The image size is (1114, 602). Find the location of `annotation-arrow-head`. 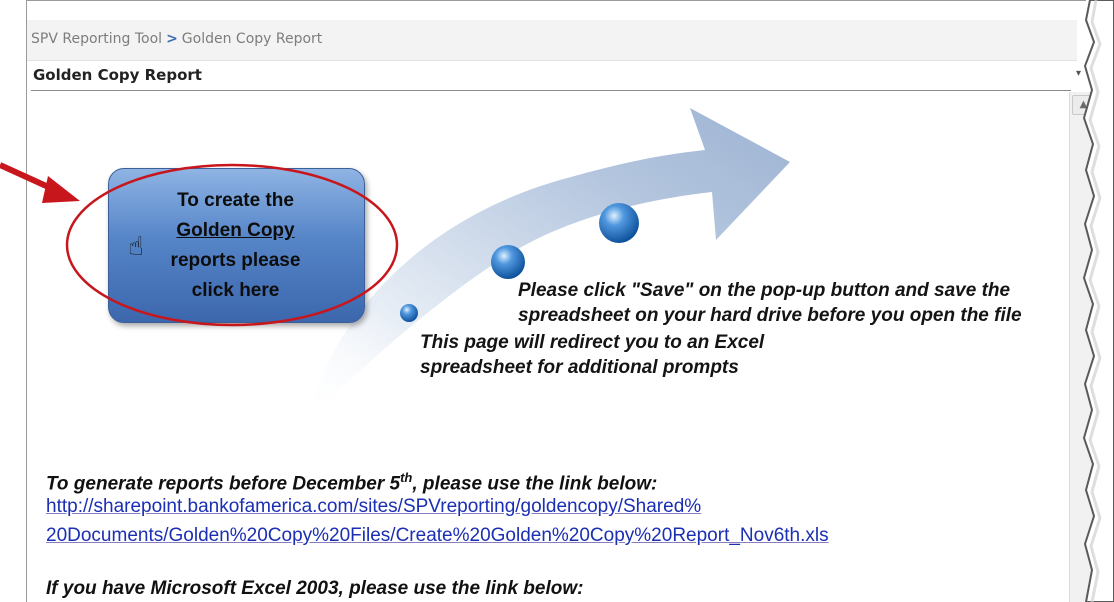

annotation-arrow-head is located at coordinates (61, 189).